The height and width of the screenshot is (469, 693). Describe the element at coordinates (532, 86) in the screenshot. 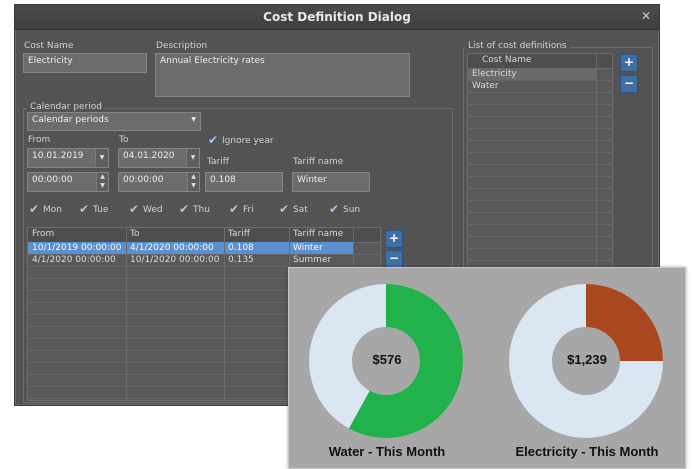

I see `list-item: Water` at that location.